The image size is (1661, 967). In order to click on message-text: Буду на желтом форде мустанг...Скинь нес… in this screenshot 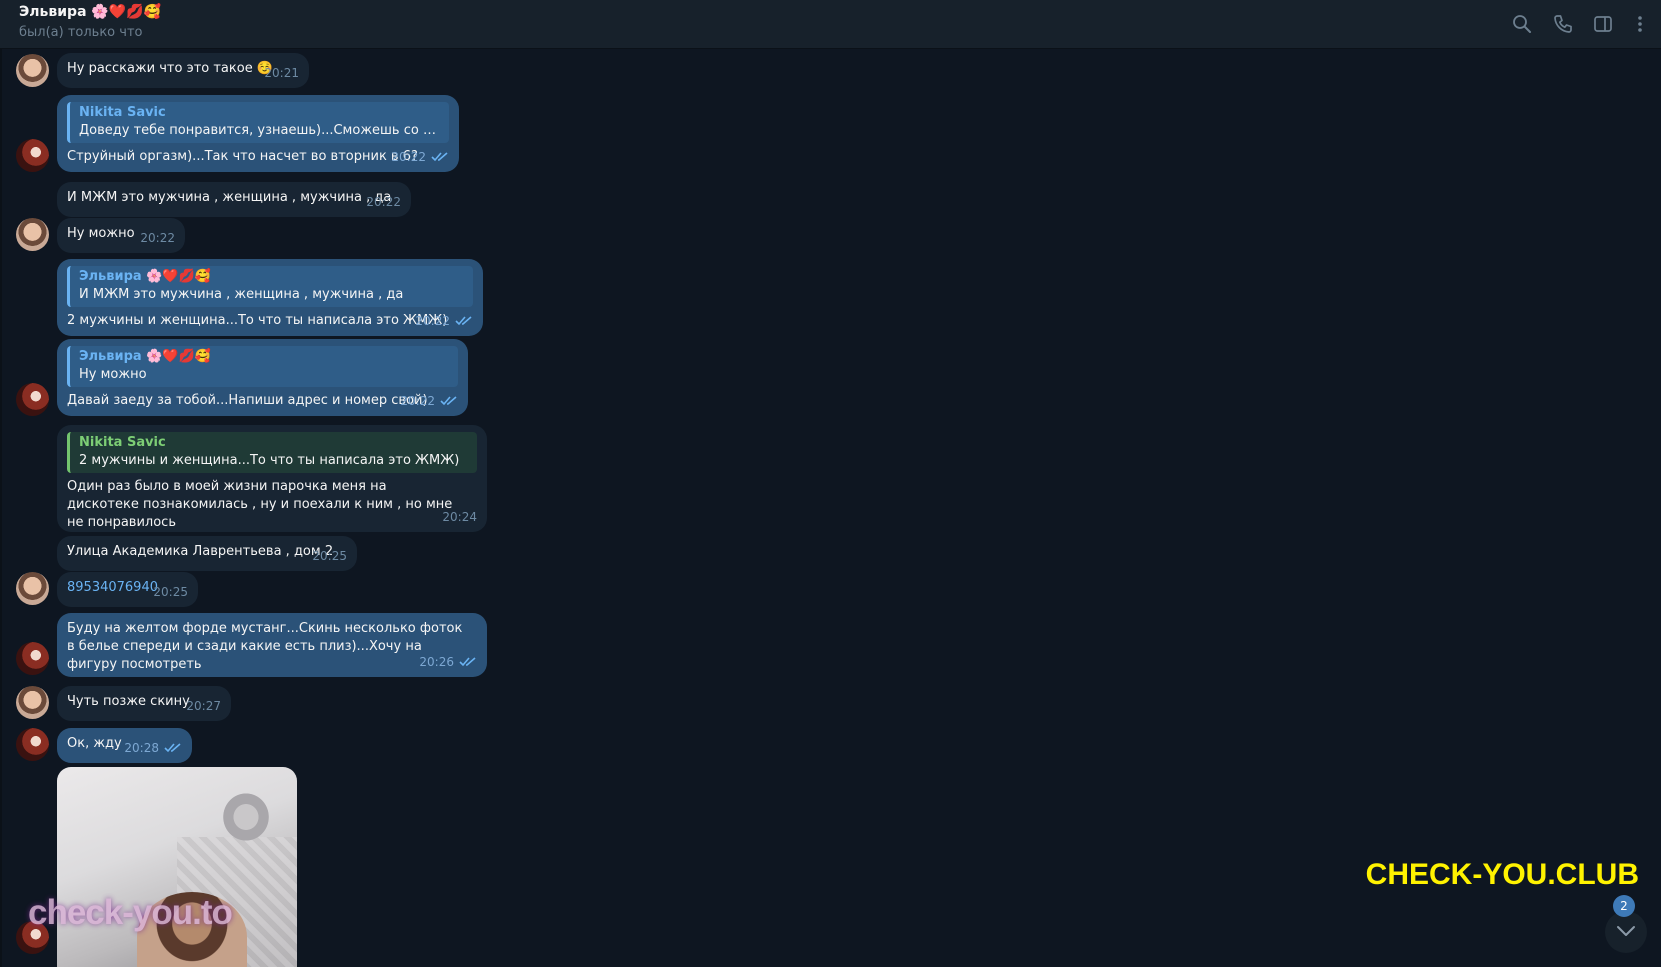, I will do `click(265, 646)`.